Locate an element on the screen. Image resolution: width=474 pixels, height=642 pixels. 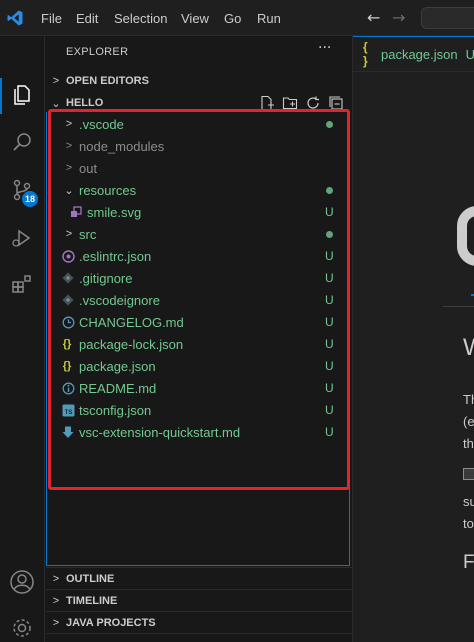
menu-selection: Selection is located at coordinates (140, 18).